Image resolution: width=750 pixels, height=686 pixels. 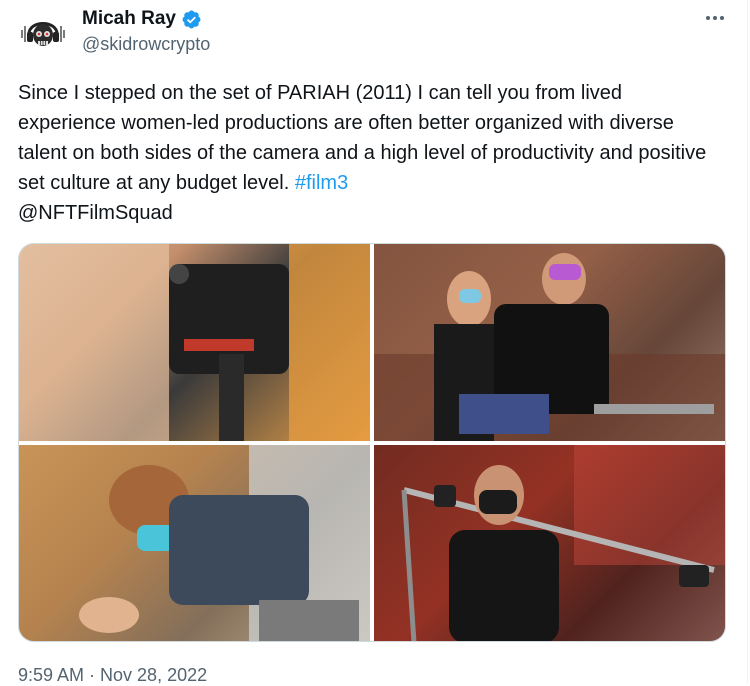 What do you see at coordinates (129, 19) in the screenshot?
I see `author-display-name: Micah Ray` at bounding box center [129, 19].